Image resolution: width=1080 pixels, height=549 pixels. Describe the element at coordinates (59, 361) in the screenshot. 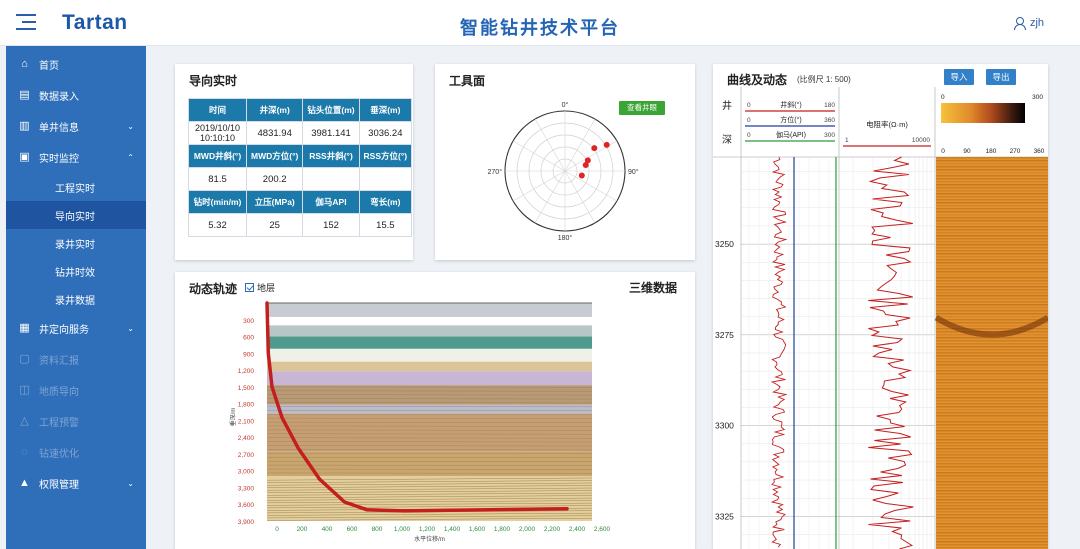

I see `sidebar-item-label: 资料汇报` at that location.